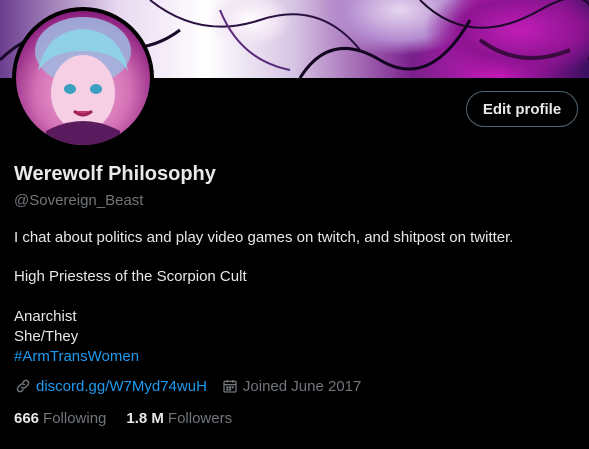 This screenshot has width=589, height=449. What do you see at coordinates (27, 418) in the screenshot?
I see `following-count: 666` at bounding box center [27, 418].